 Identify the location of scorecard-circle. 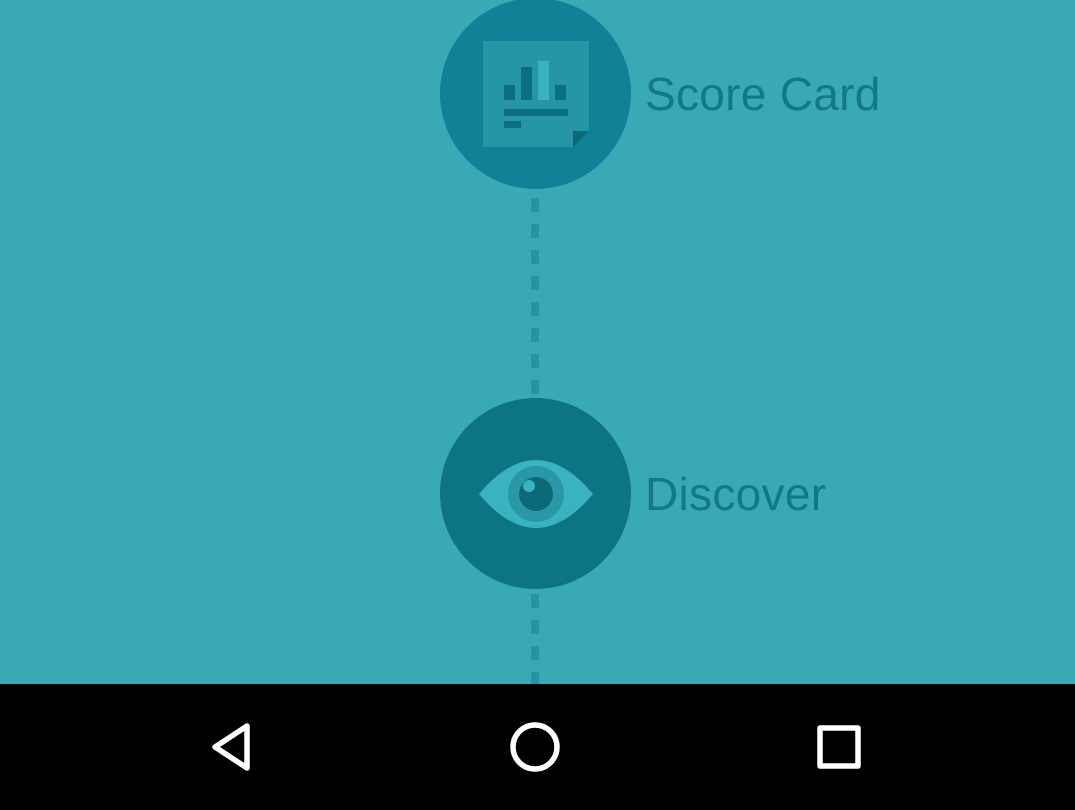
(535, 94).